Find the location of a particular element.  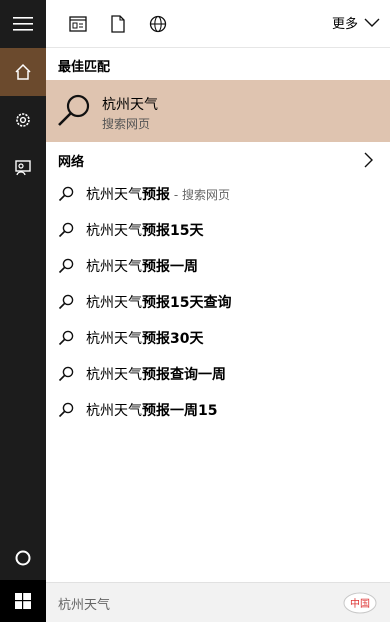

windows-logo-icon is located at coordinates (23, 601).